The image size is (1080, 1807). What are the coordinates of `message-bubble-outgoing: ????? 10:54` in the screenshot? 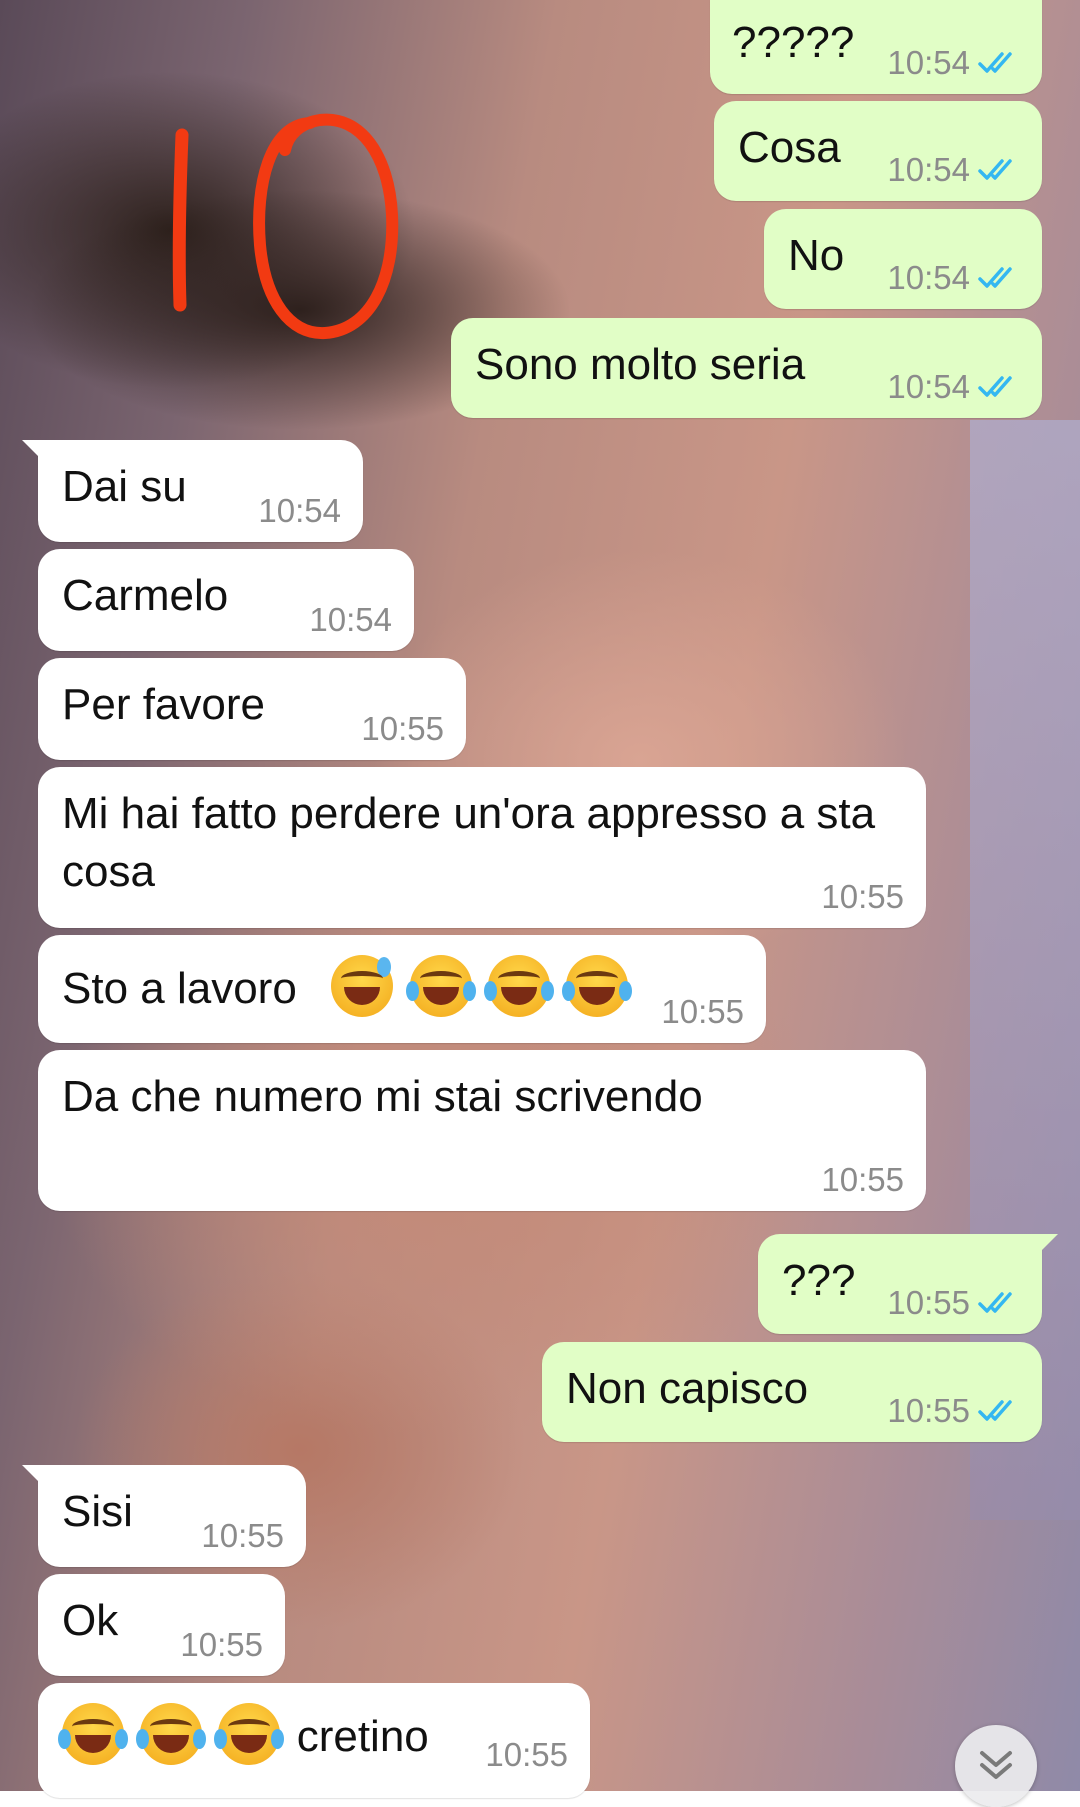 It's located at (876, 47).